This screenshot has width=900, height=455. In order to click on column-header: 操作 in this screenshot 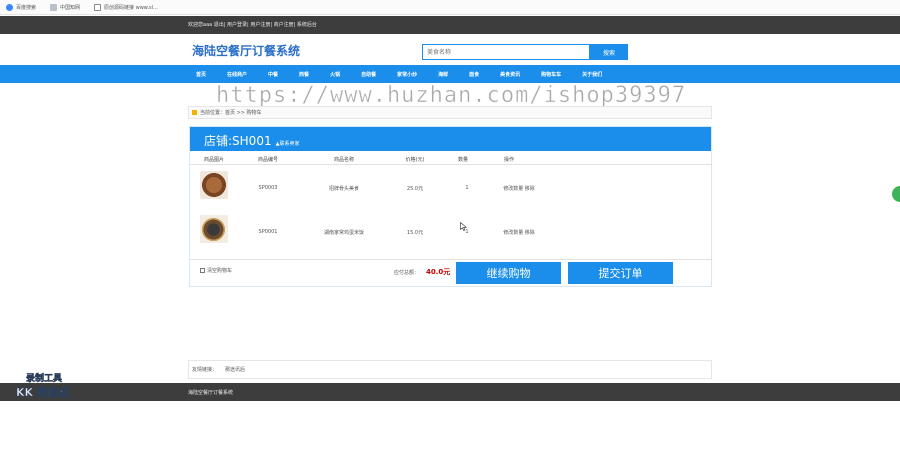, I will do `click(509, 160)`.